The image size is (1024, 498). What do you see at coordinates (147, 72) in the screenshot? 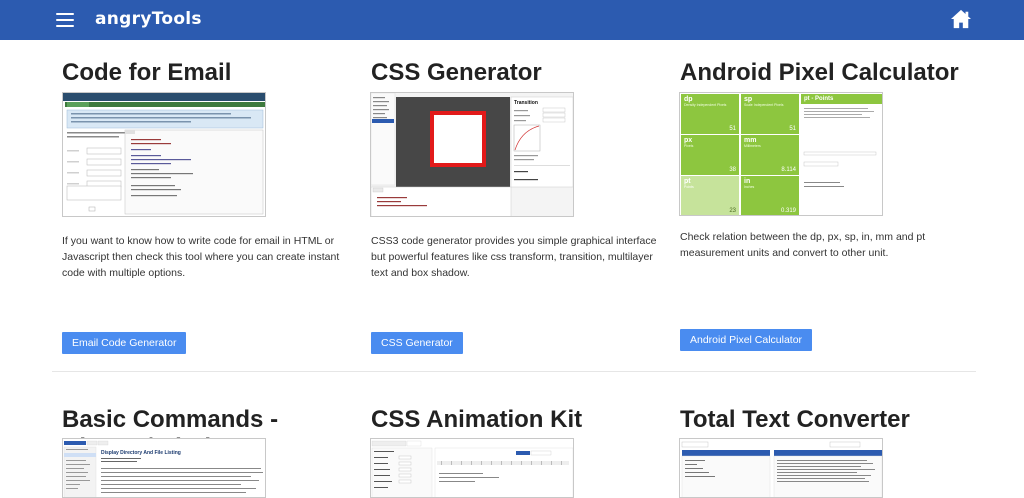
I see `card-title-code-for-email: Code for Email` at bounding box center [147, 72].